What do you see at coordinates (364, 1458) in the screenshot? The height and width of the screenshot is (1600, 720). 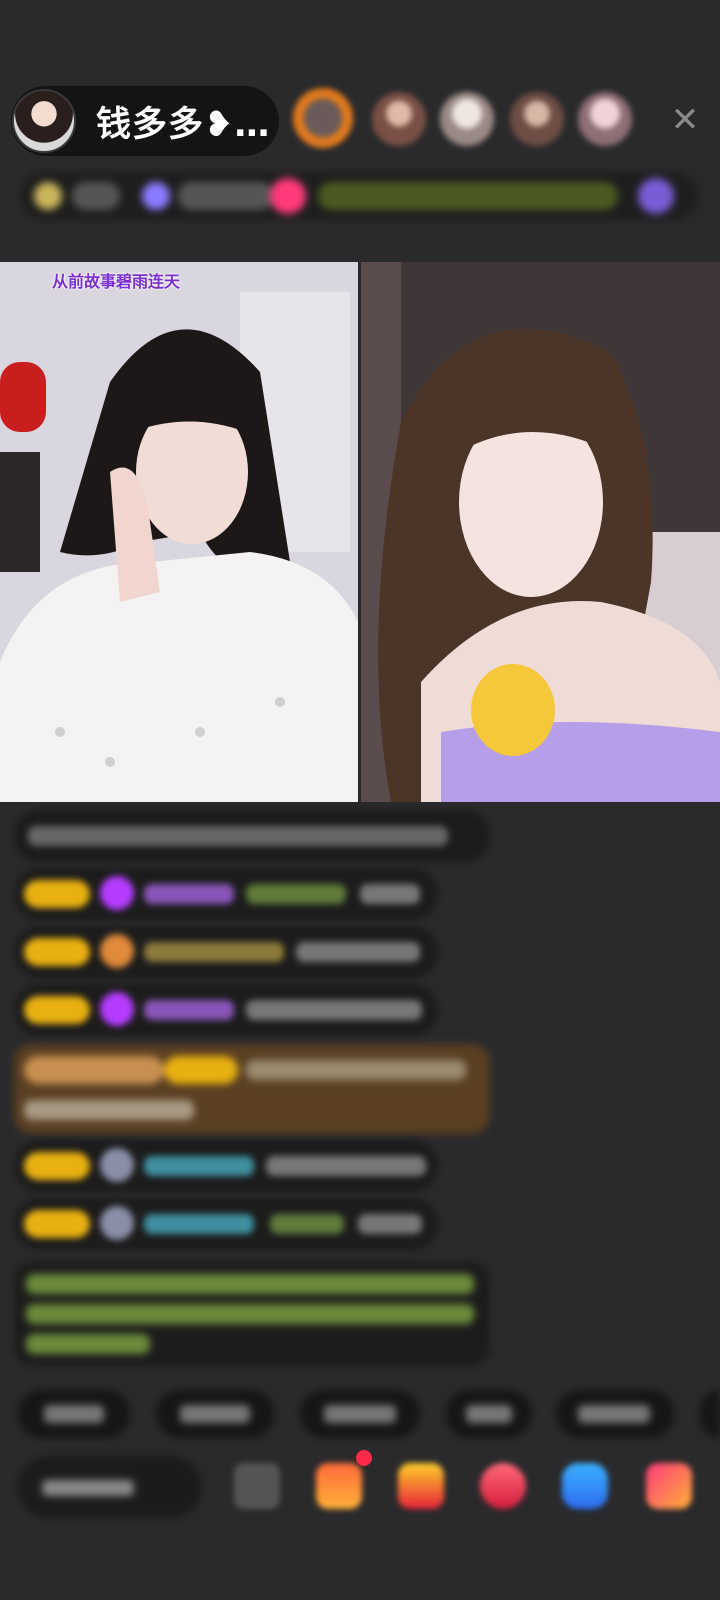 I see `notification-dot` at bounding box center [364, 1458].